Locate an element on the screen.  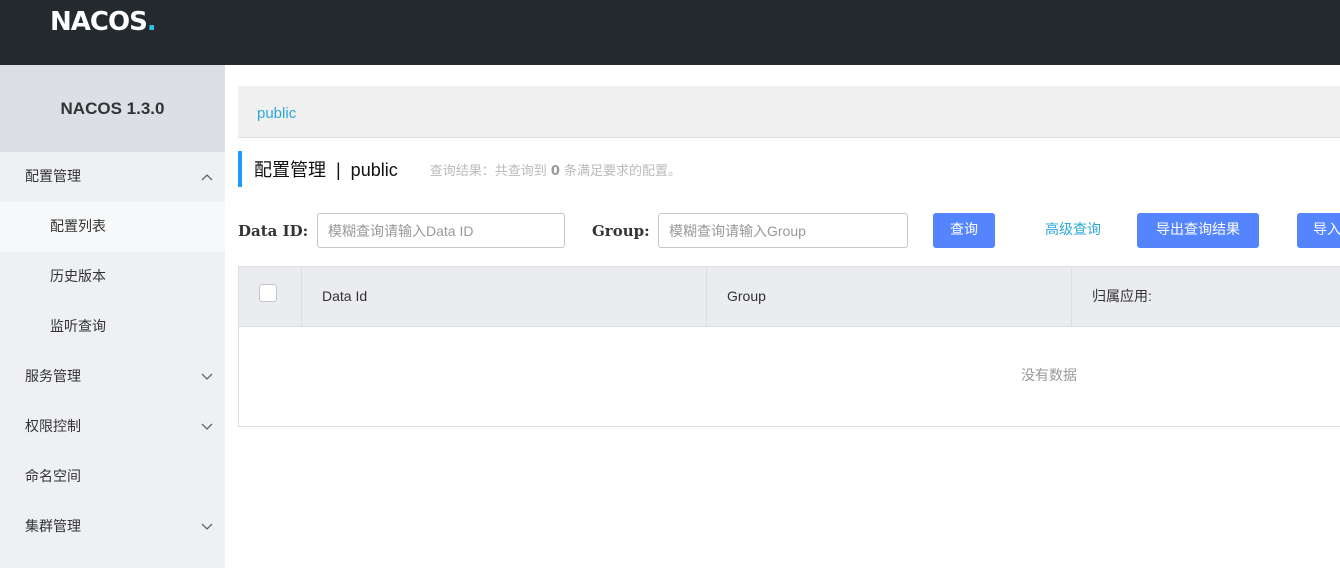
import-button: 导入 is located at coordinates (1318, 230).